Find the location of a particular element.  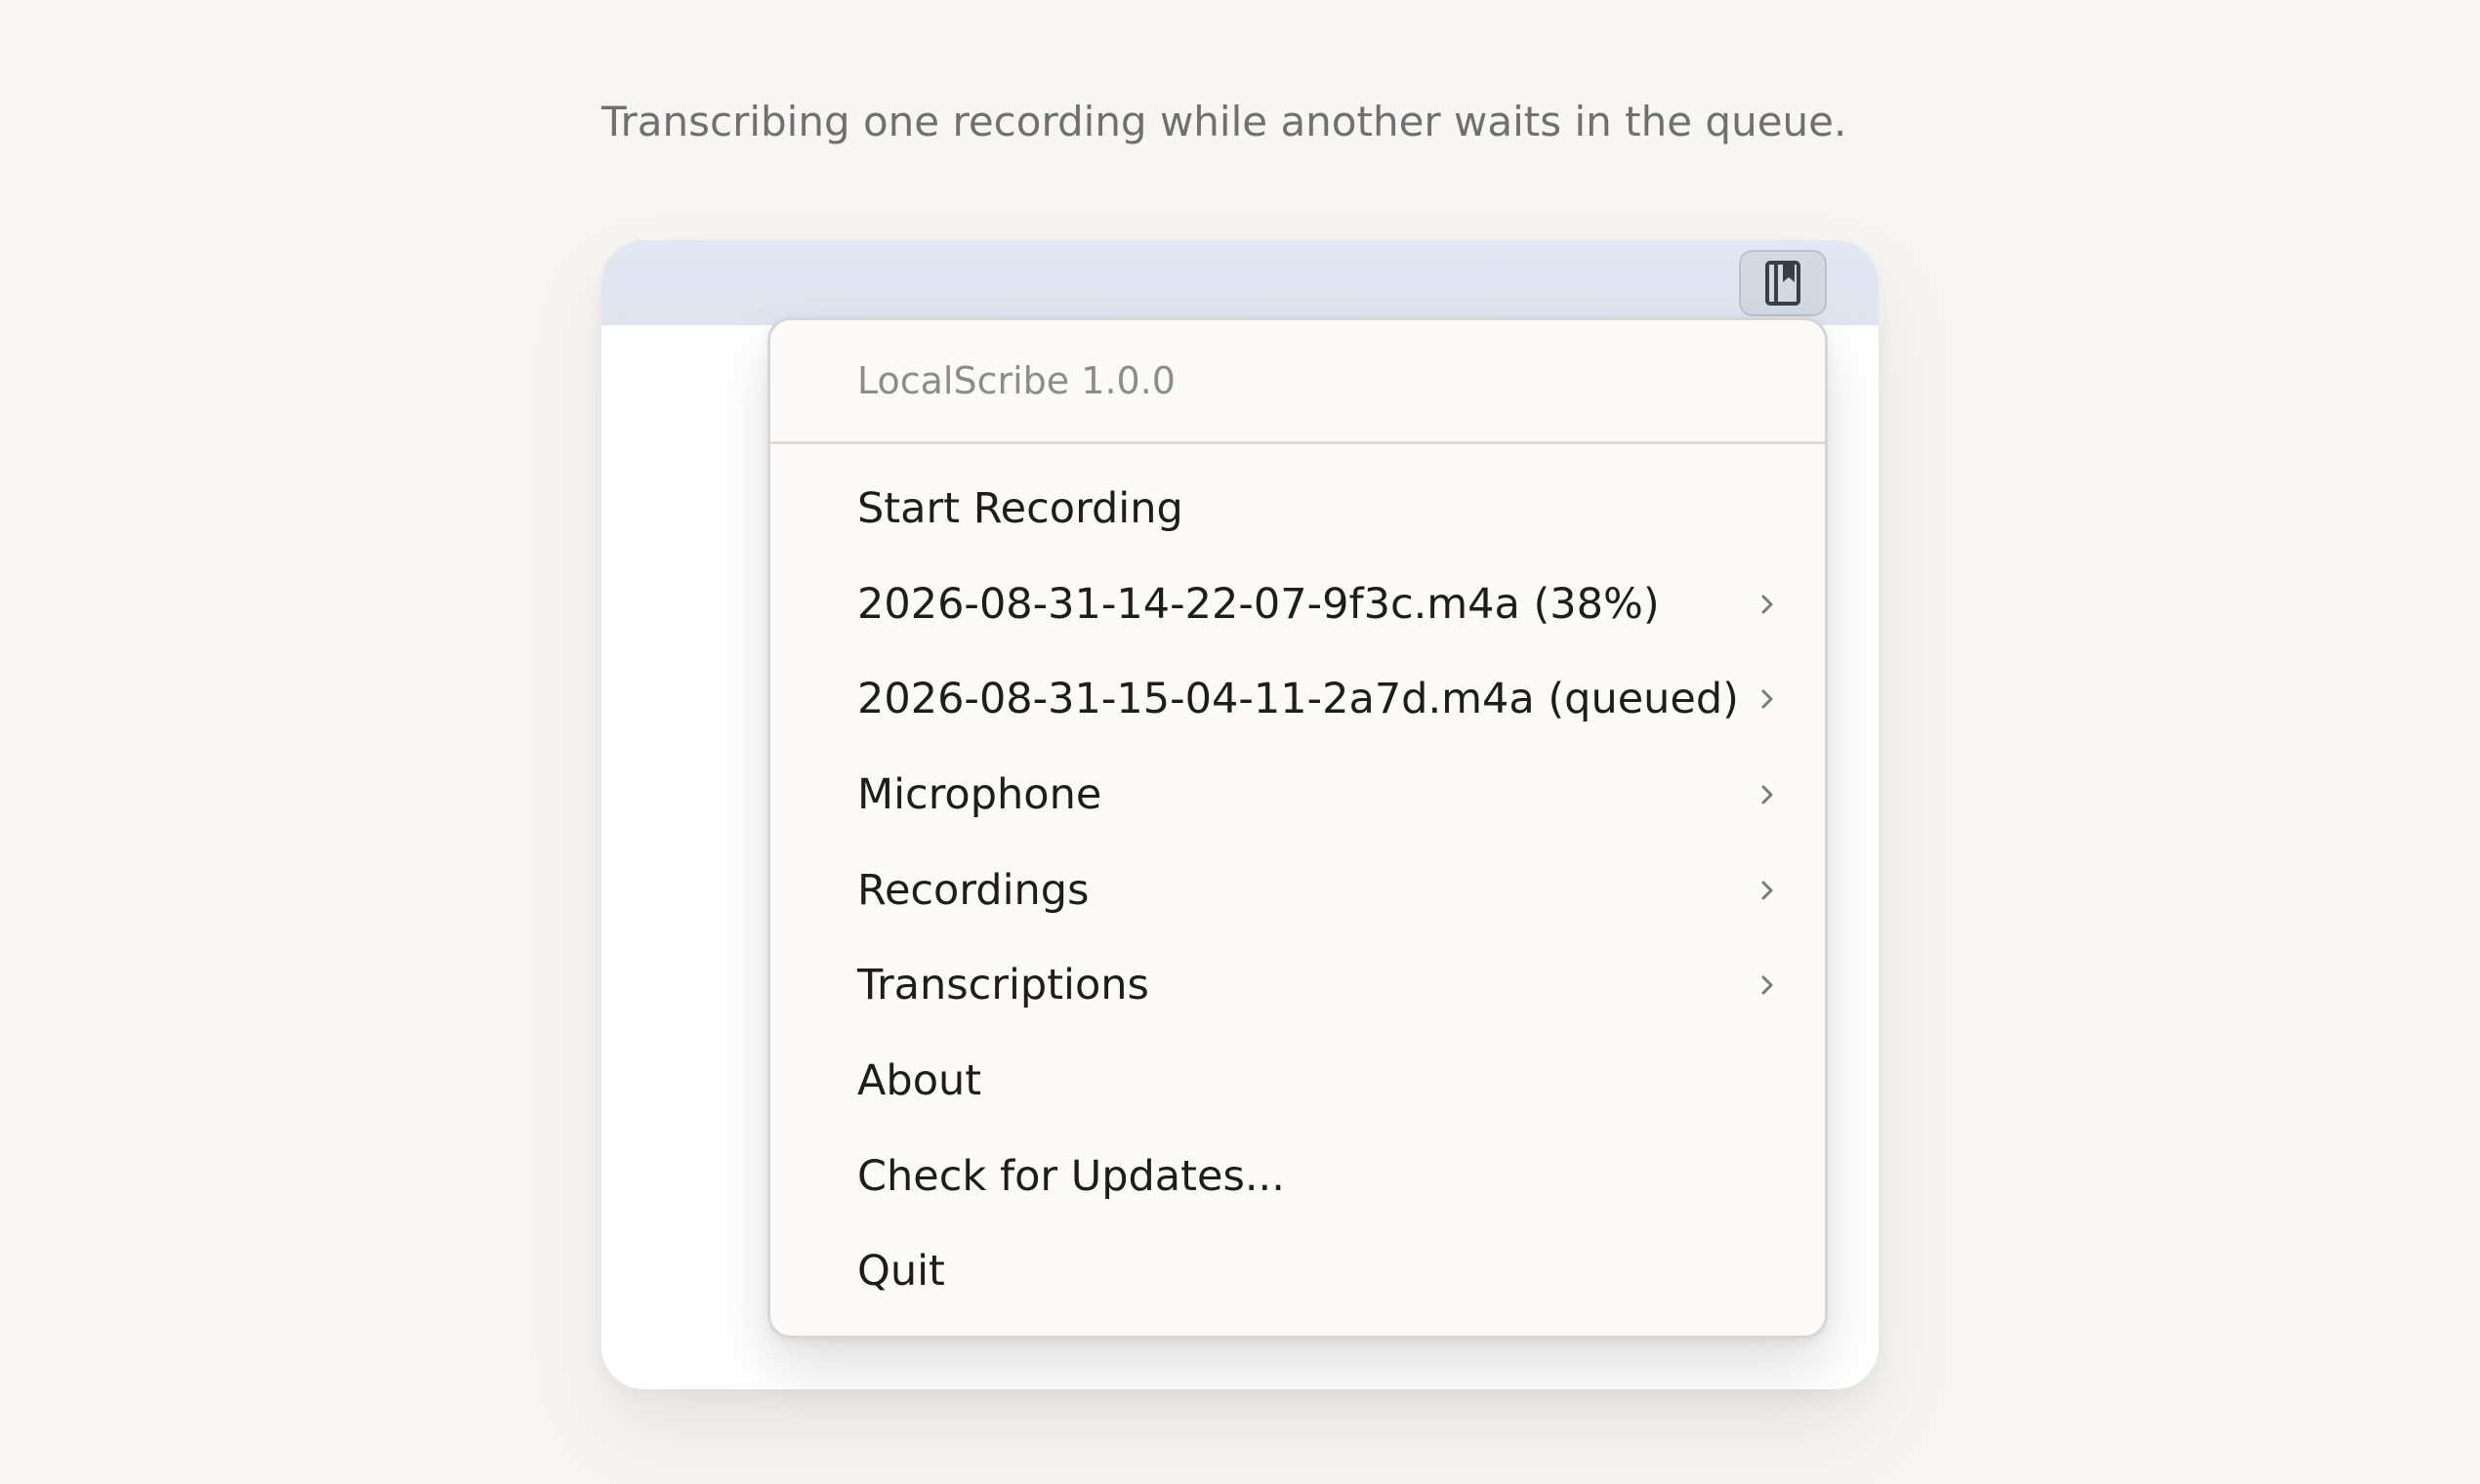

menu-item-label: 2026-08-31-14-22-07-9f3c.m4a (38%) is located at coordinates (1258, 604).